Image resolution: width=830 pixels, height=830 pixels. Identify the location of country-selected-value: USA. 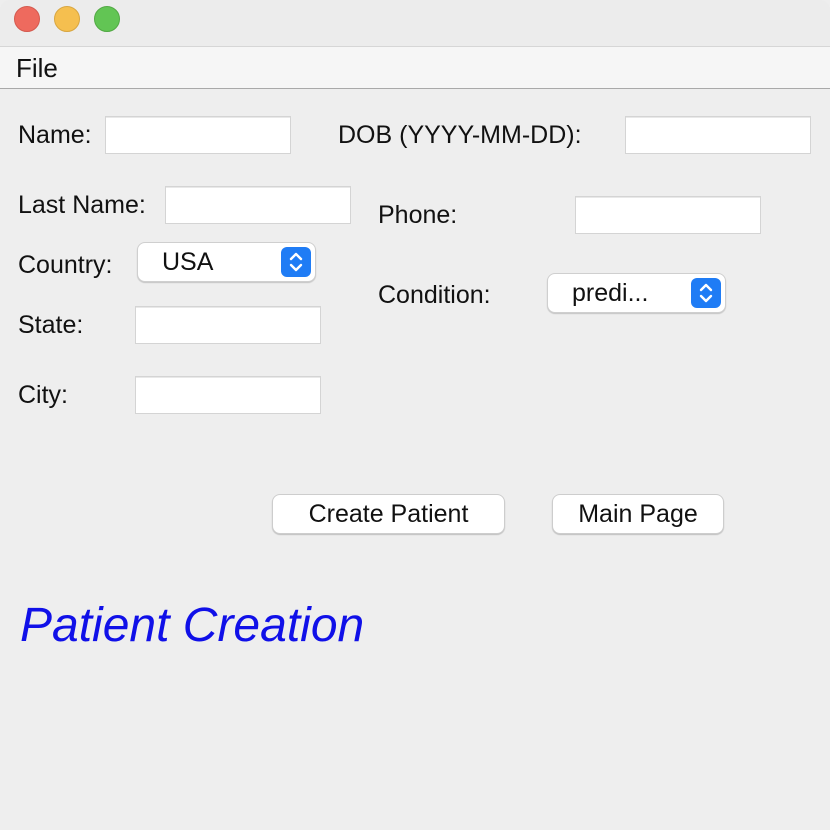
(188, 262).